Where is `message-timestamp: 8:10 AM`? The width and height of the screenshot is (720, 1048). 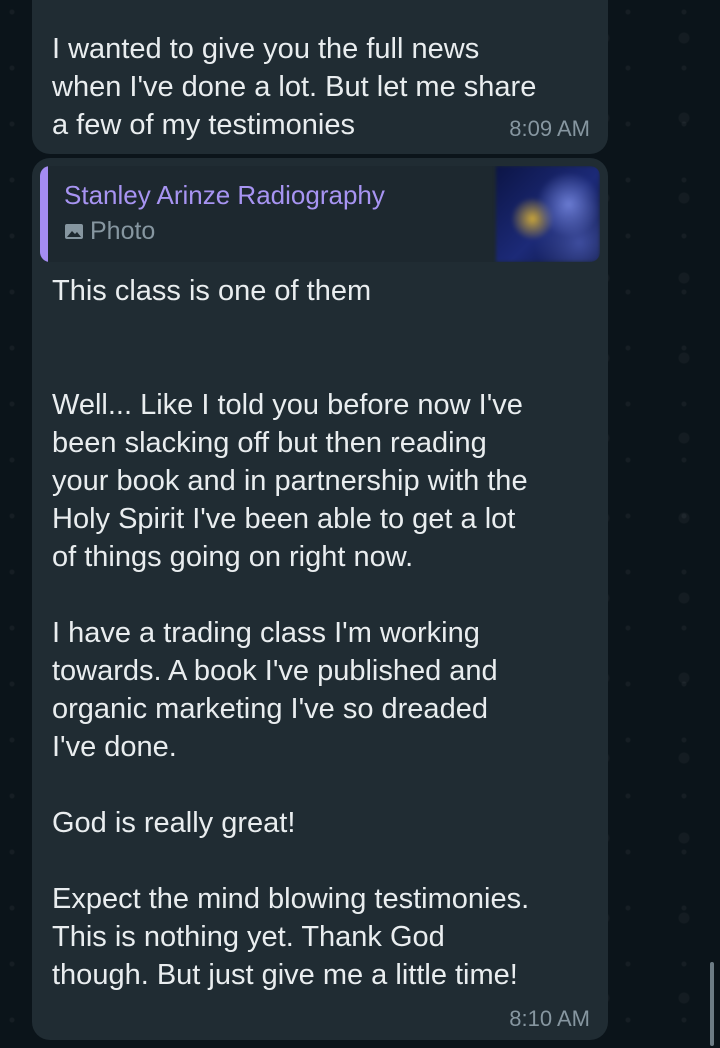
message-timestamp: 8:10 AM is located at coordinates (549, 1018).